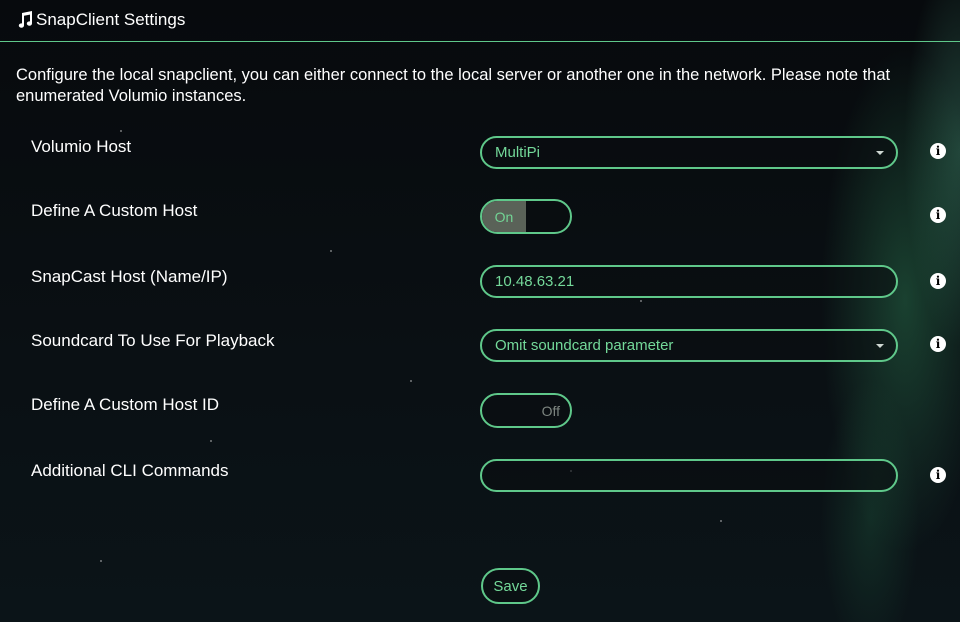  I want to click on snapcast-host-value: 10.48.63.21, so click(535, 281).